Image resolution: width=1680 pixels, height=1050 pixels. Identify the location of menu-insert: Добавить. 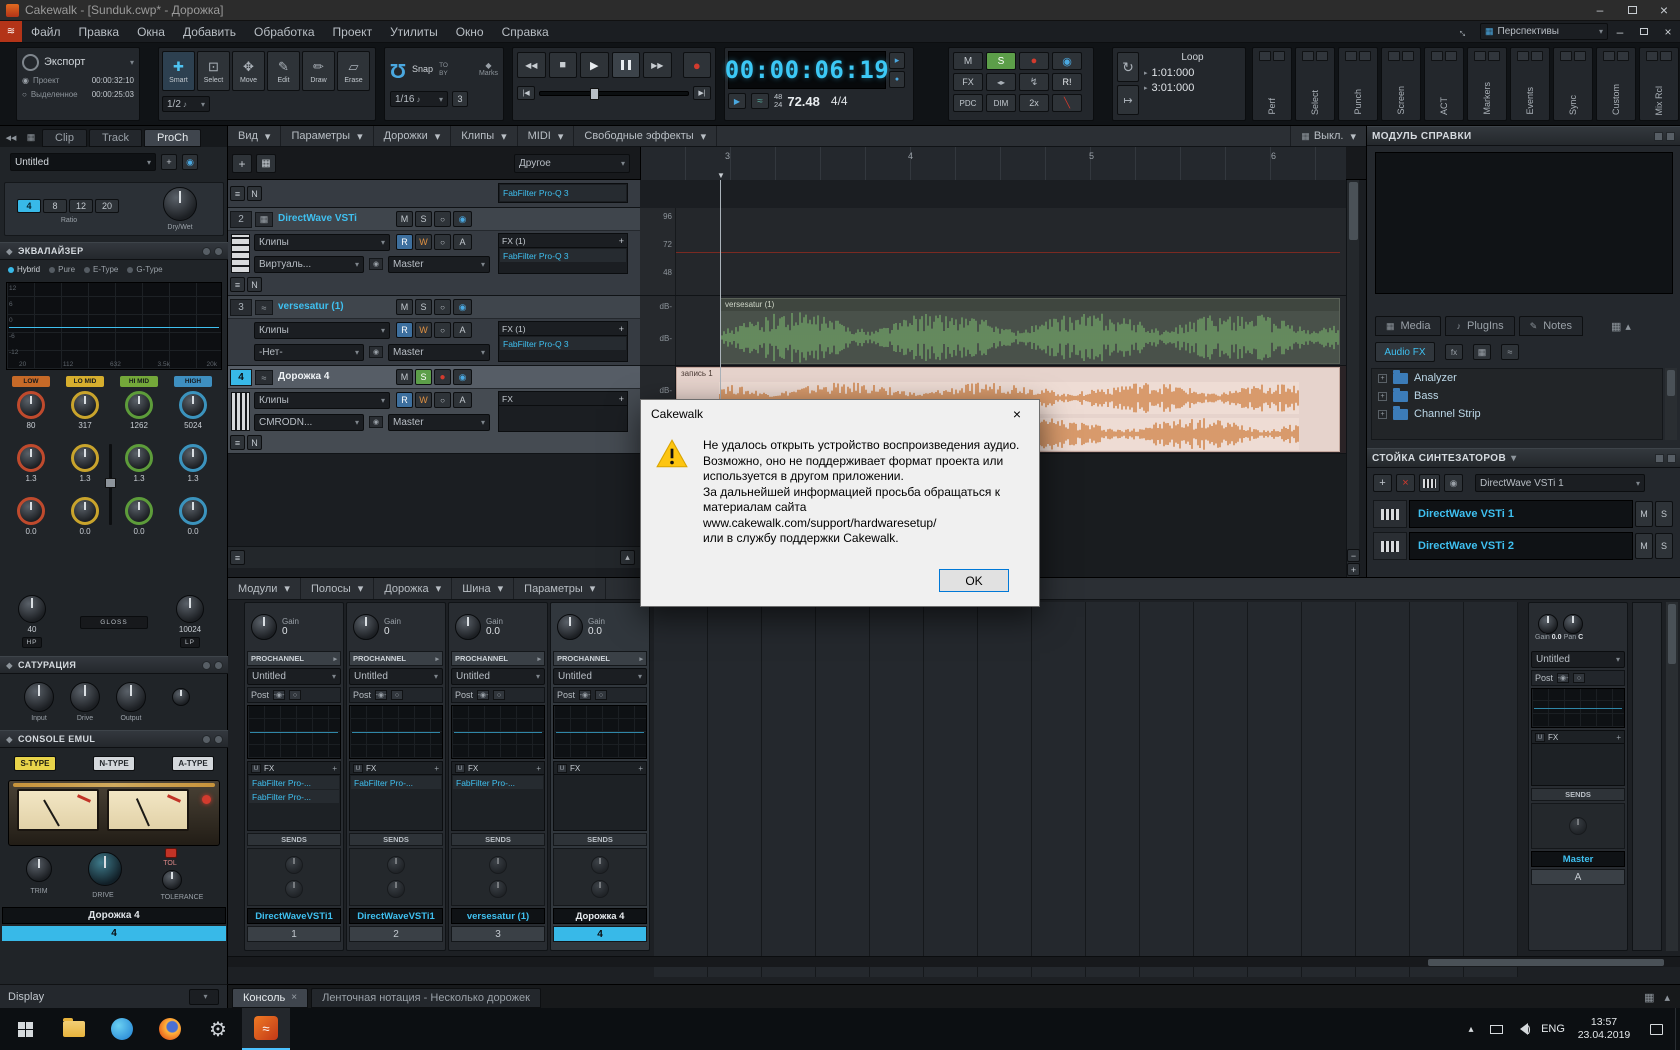
(209, 31).